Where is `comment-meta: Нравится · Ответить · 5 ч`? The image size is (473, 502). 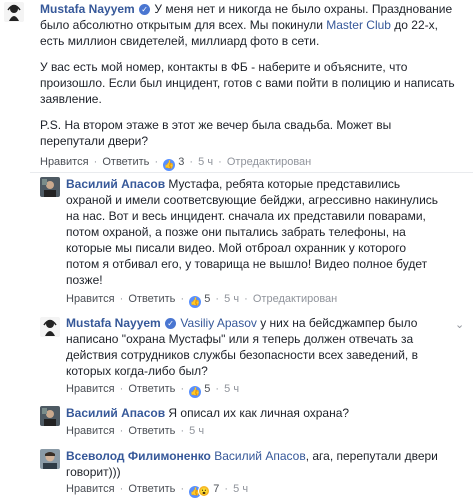 comment-meta: Нравится · Ответить · 5 ч is located at coordinates (135, 431).